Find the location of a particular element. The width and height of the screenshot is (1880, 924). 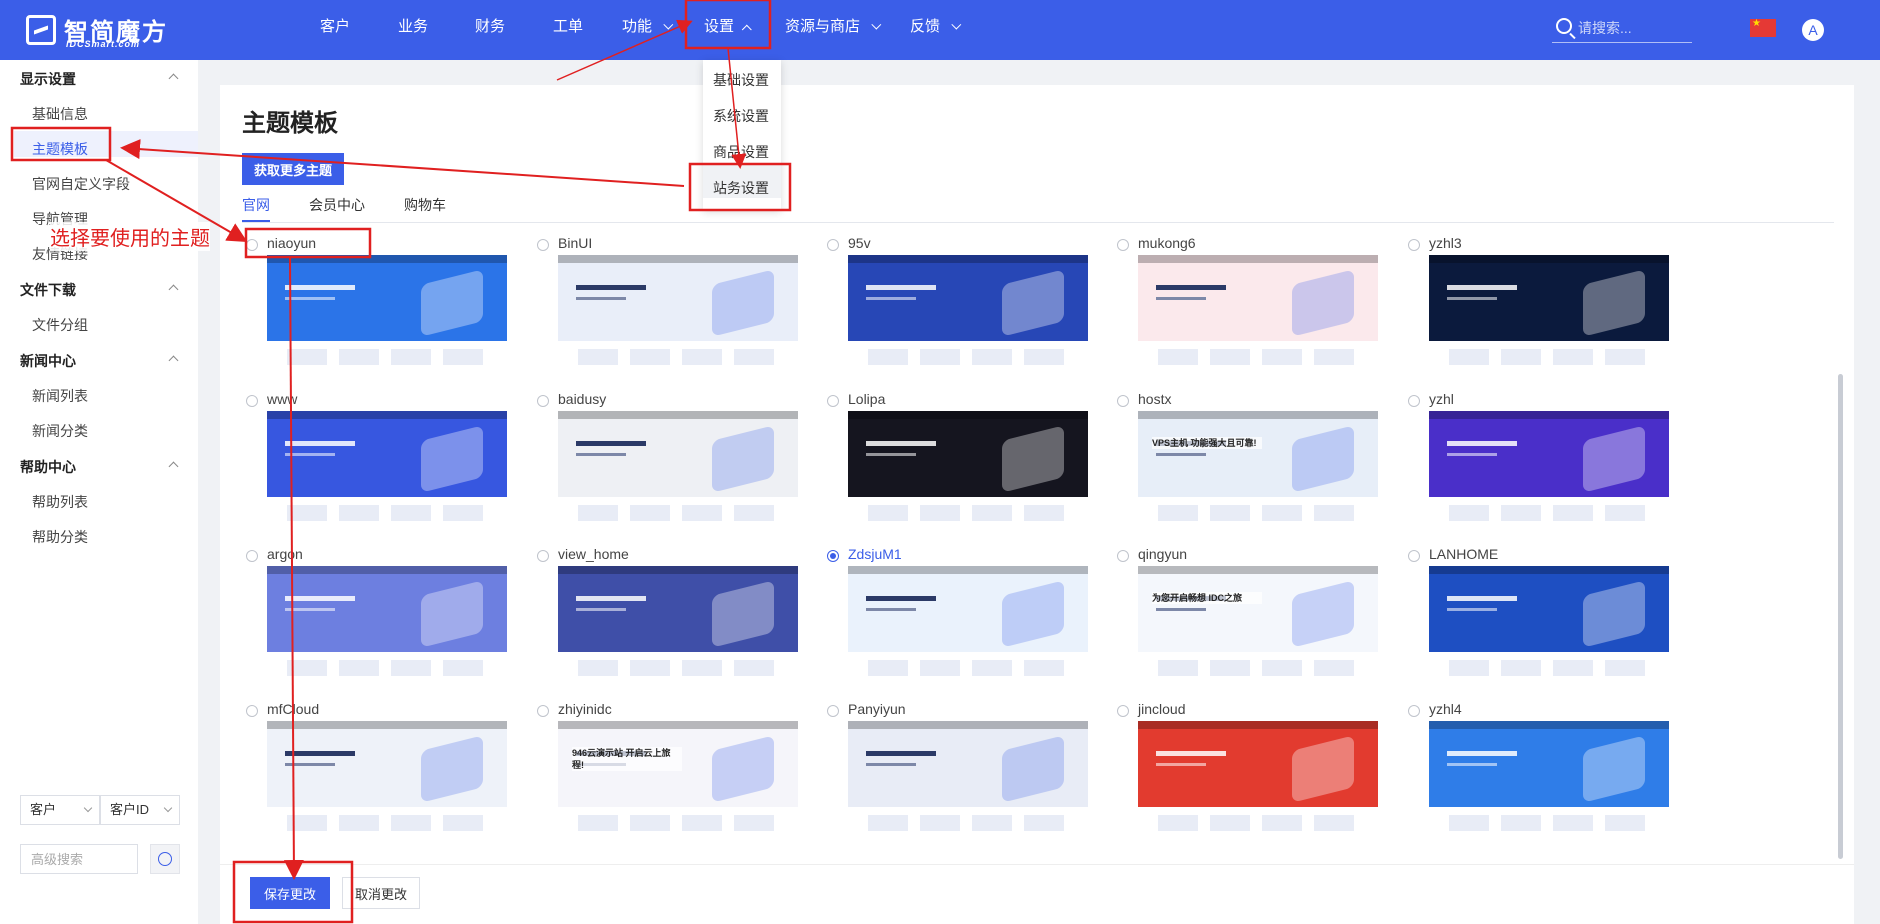

nav-settings: 设置 is located at coordinates (728, 27).